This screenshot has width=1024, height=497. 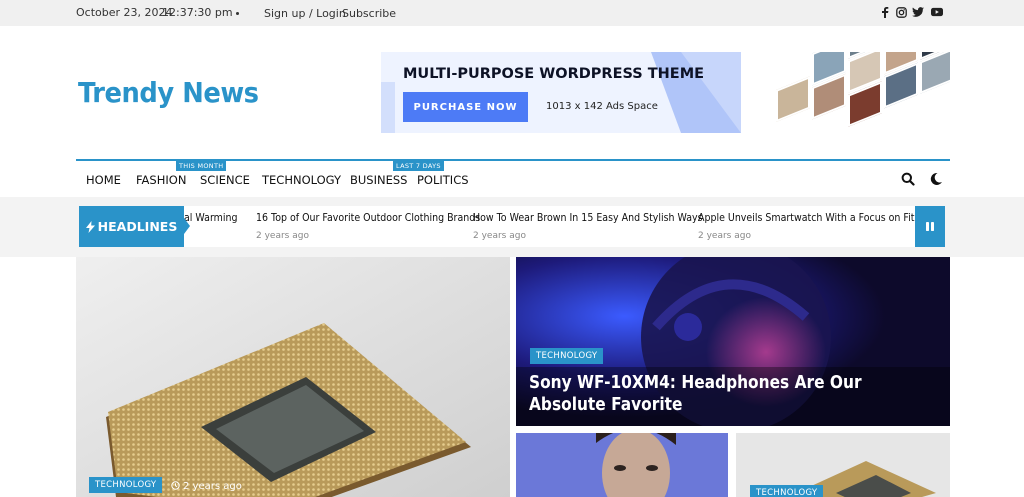 What do you see at coordinates (305, 13) in the screenshot?
I see `signup-login-link: Sign up / Login` at bounding box center [305, 13].